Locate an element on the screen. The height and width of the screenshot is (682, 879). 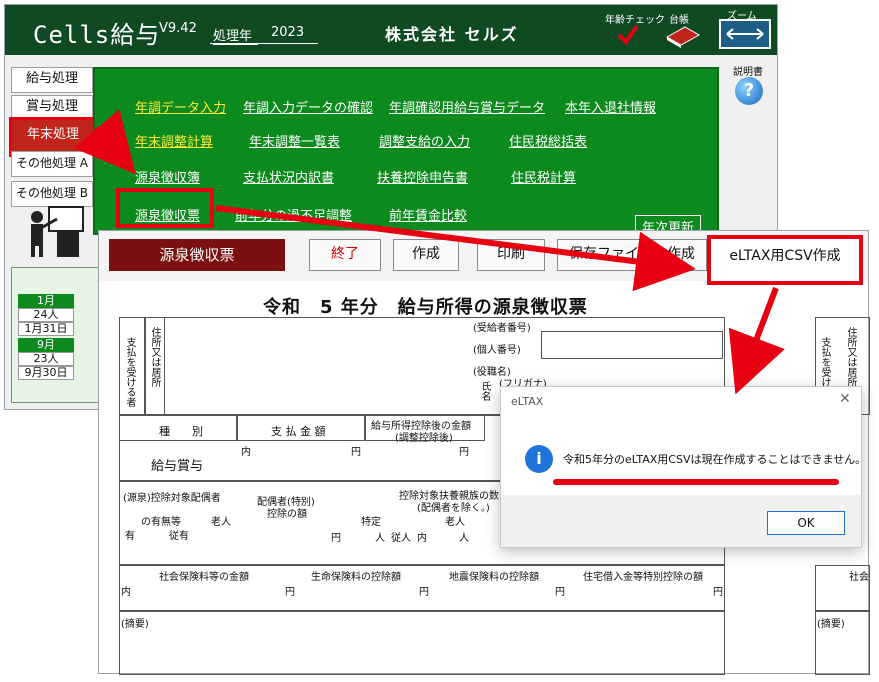
arrow-menu-to-eltax is located at coordinates (455, 248).